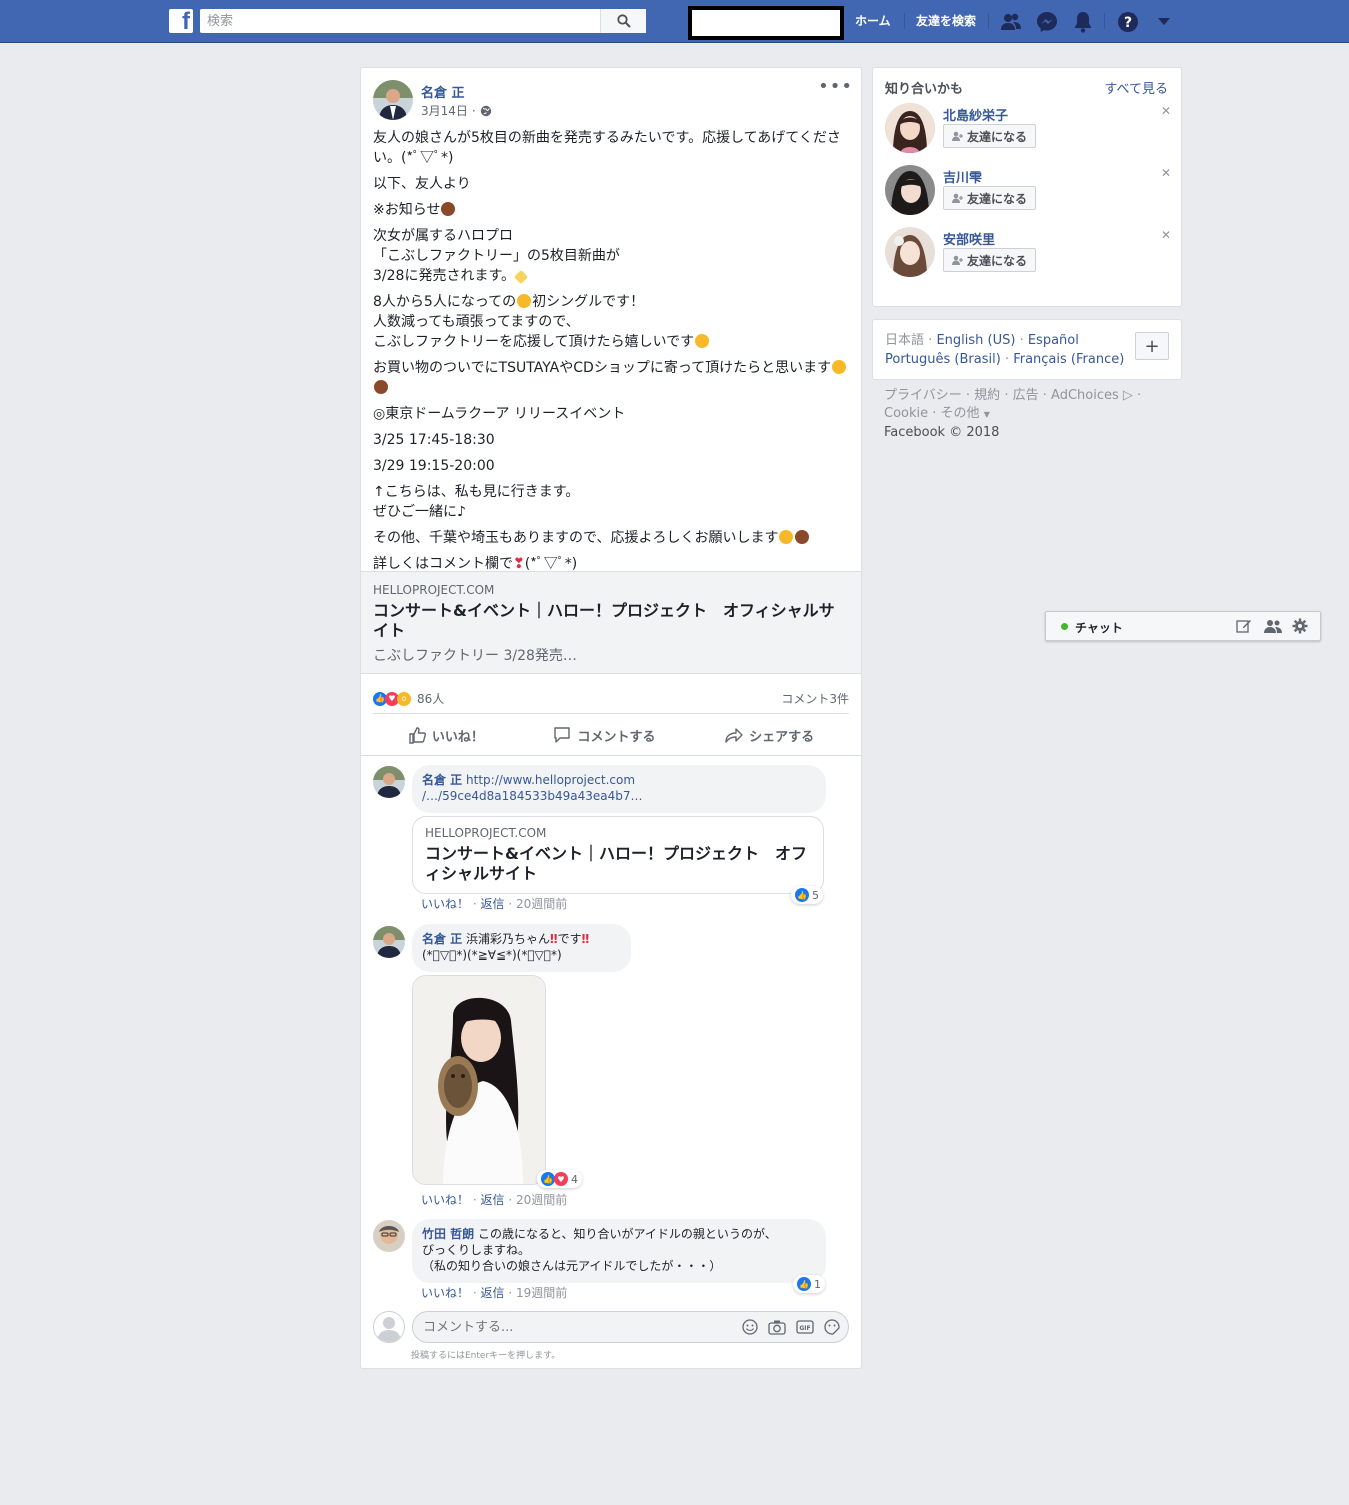  What do you see at coordinates (548, 1179) in the screenshot?
I see `like-reaction-icon: 👍` at bounding box center [548, 1179].